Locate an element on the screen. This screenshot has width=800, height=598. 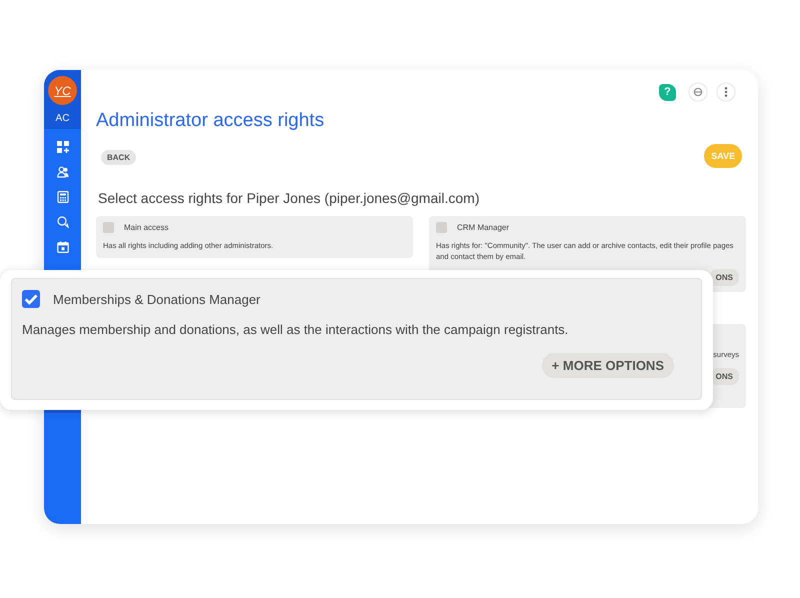
more-icon is located at coordinates (726, 92).